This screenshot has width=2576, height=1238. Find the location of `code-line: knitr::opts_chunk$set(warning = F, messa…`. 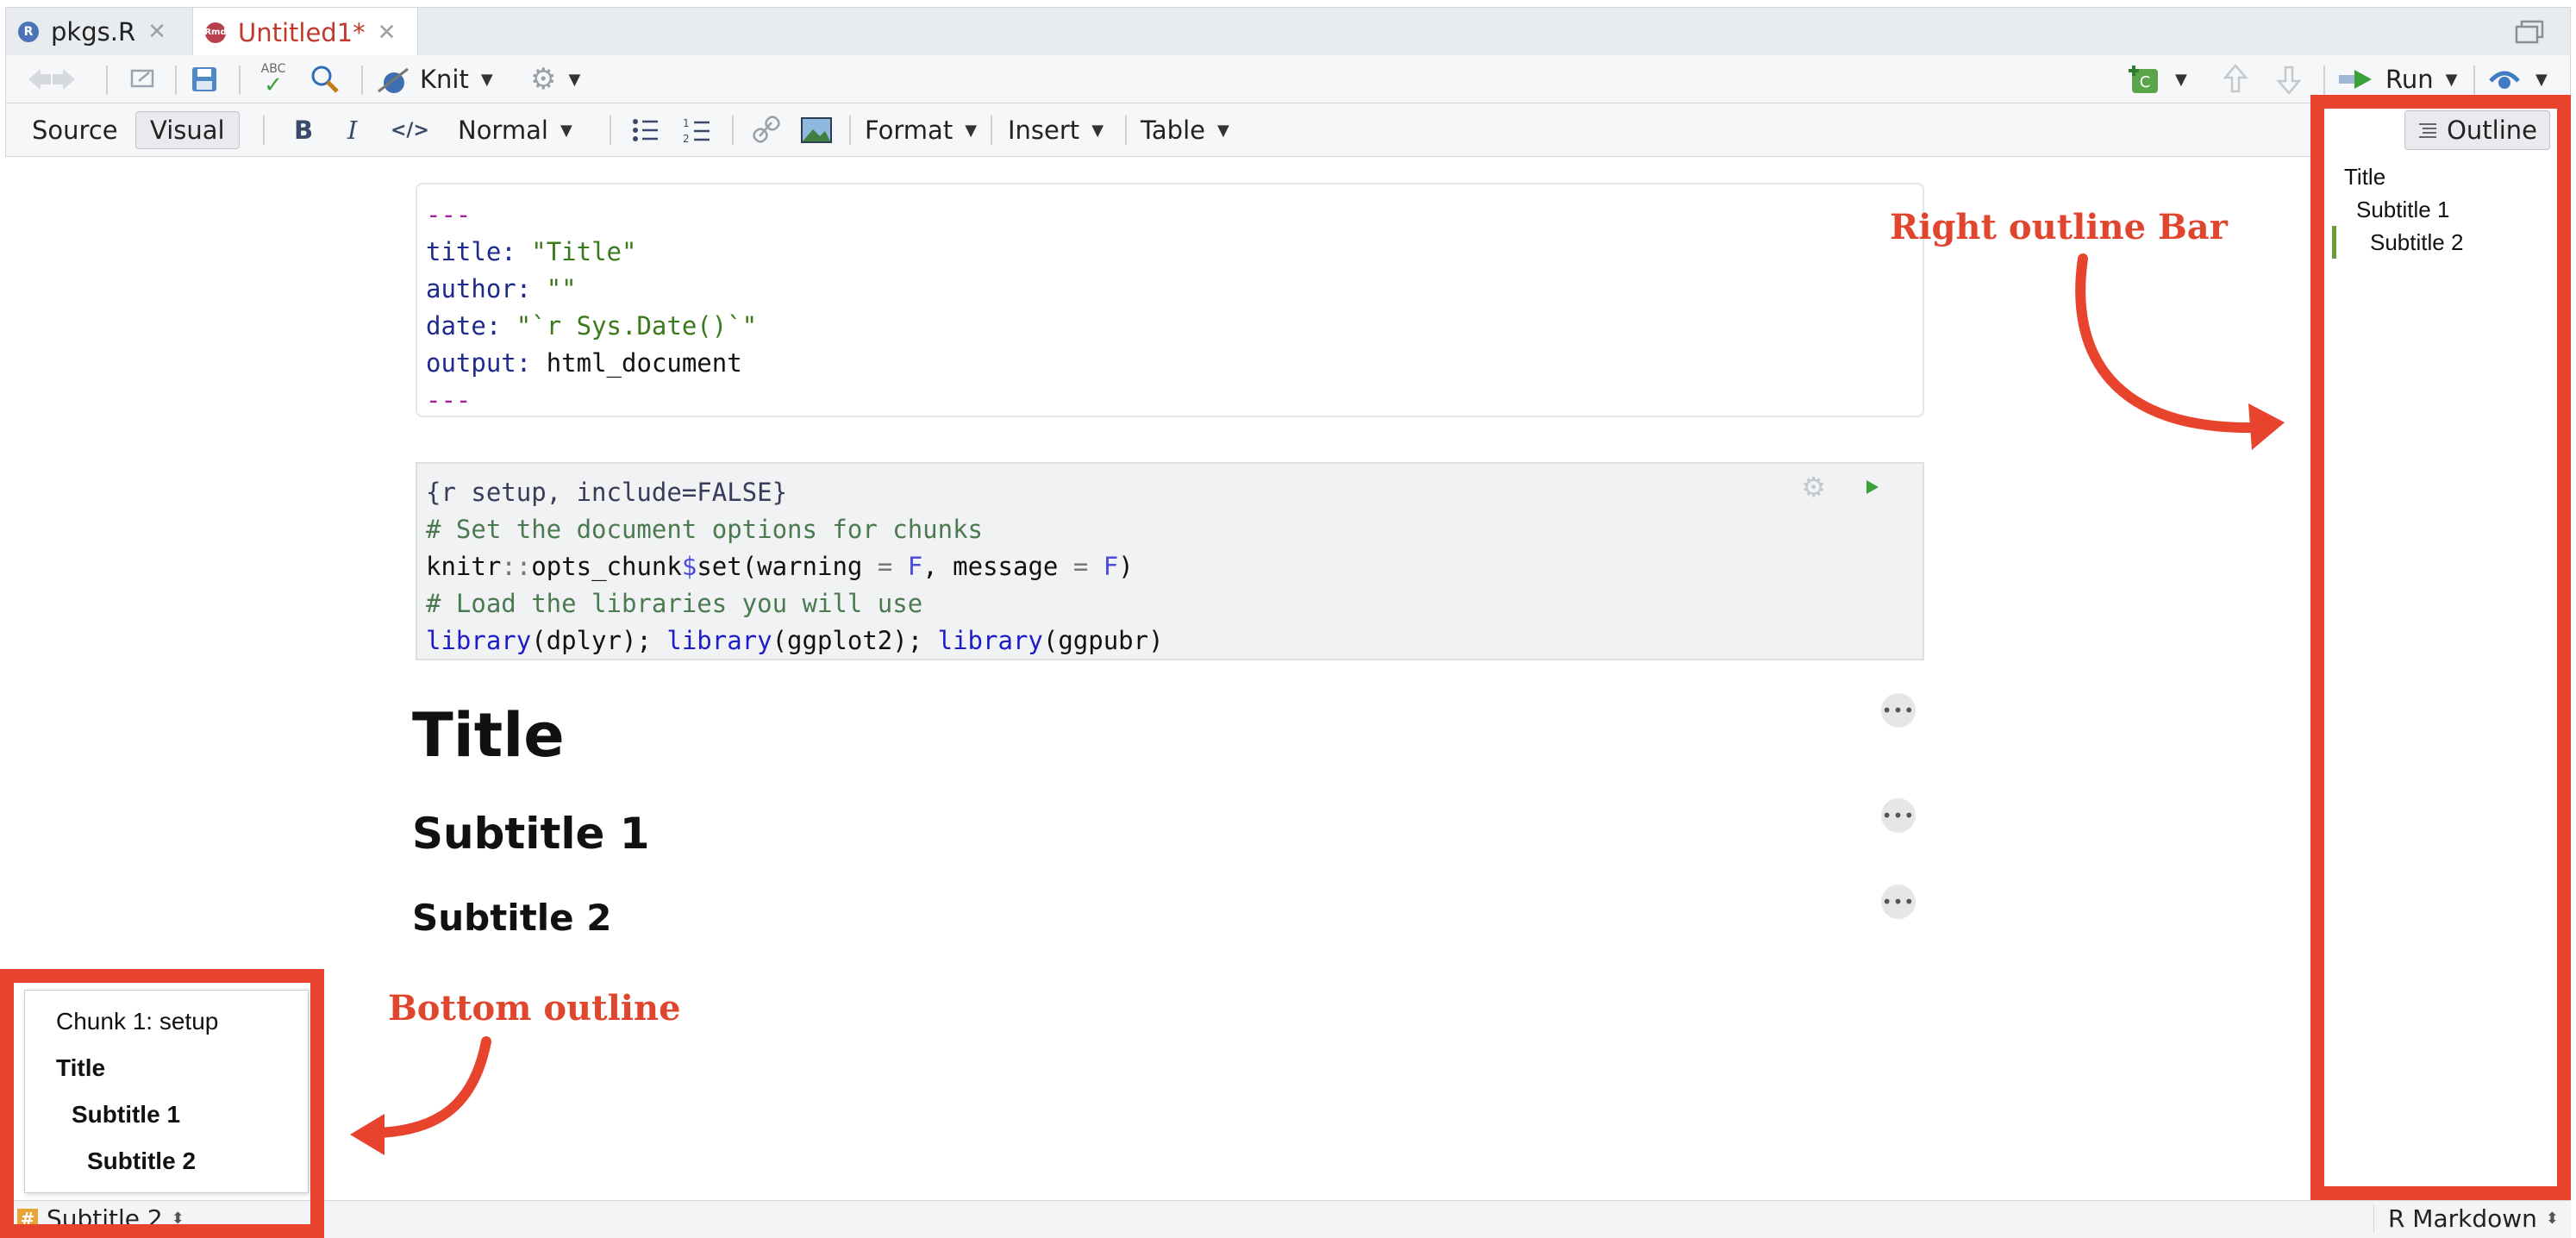

code-line: knitr::opts_chunk$set(warning = F, messa… is located at coordinates (780, 566).